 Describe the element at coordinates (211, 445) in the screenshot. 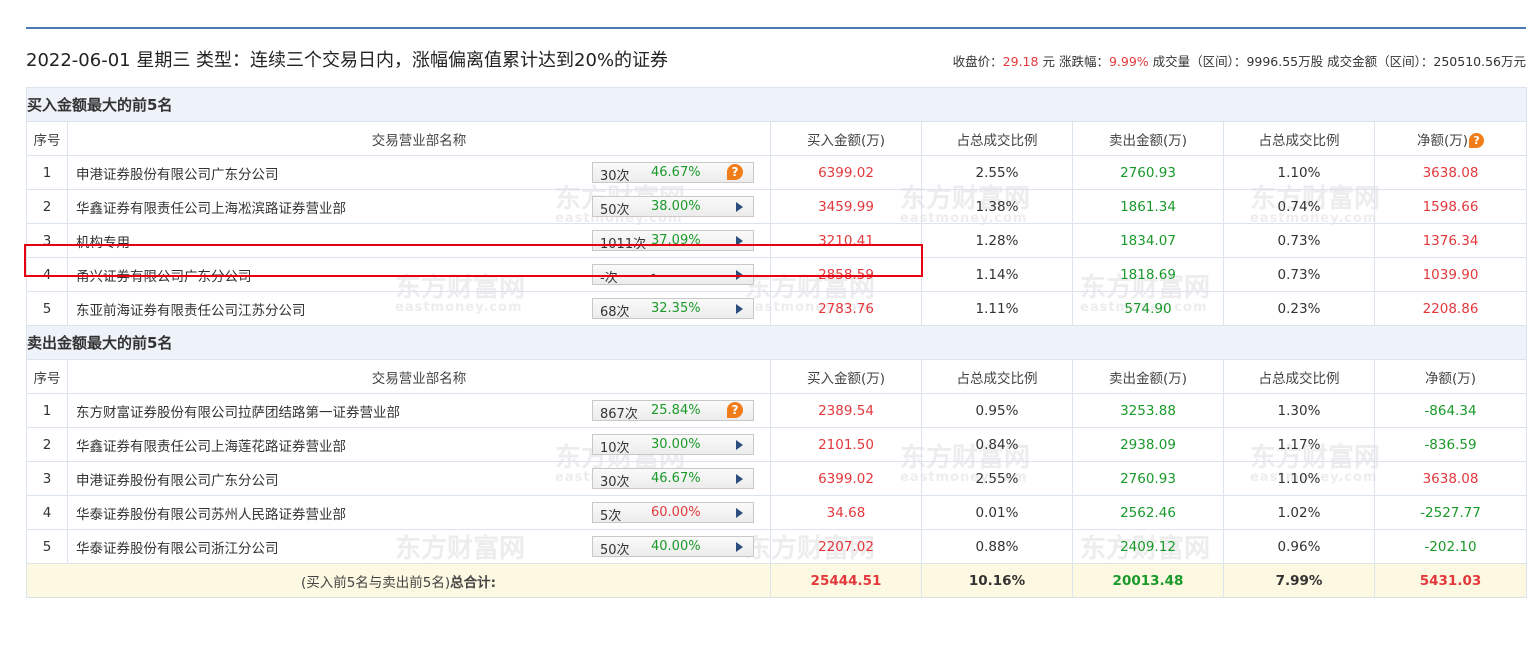

I see `branch-name: 华鑫证券有限责任公司上海莲花路证券营业部` at that location.